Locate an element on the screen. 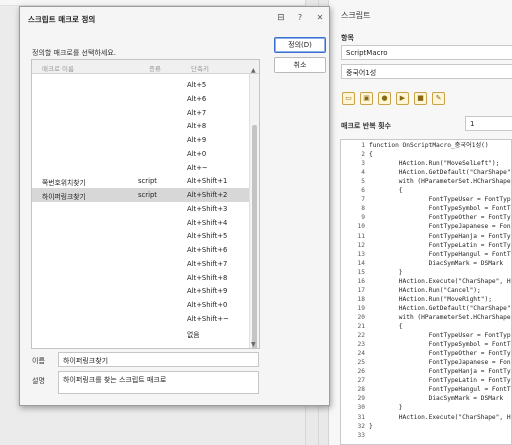  code-text: HAction.Run("MoveSelLeft"); is located at coordinates (434, 164).